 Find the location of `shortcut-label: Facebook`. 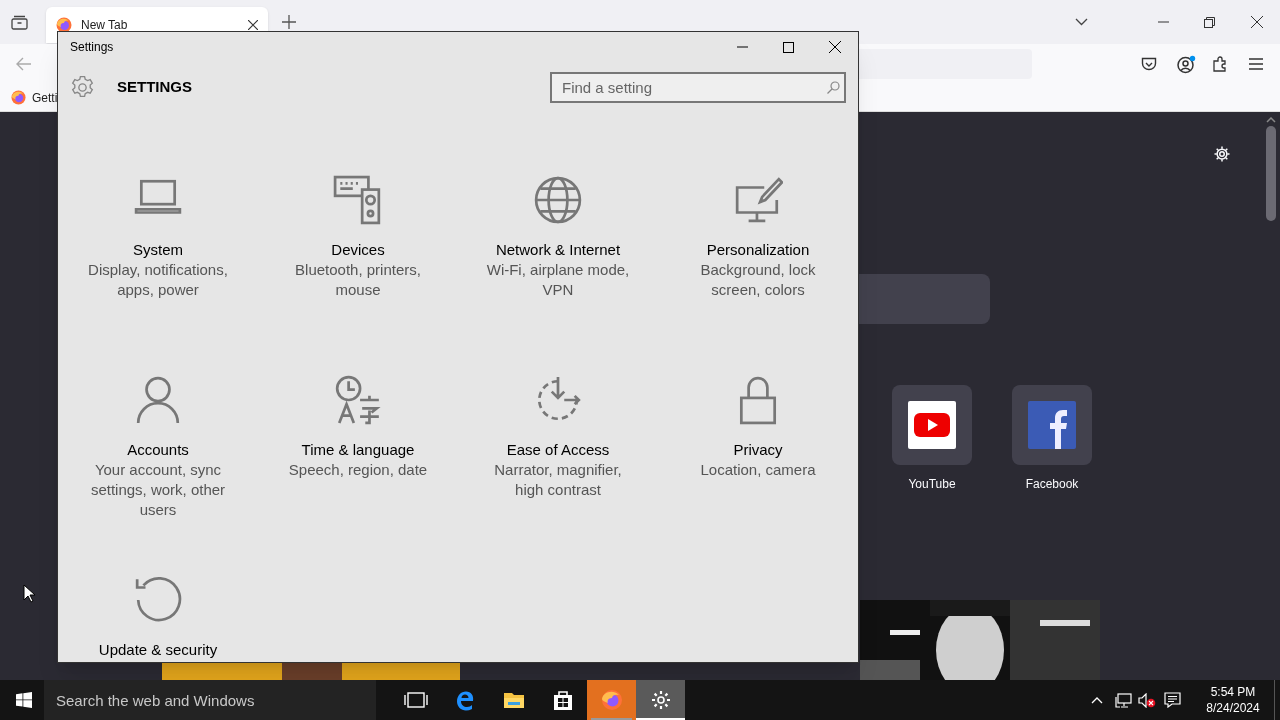

shortcut-label: Facebook is located at coordinates (1052, 484).